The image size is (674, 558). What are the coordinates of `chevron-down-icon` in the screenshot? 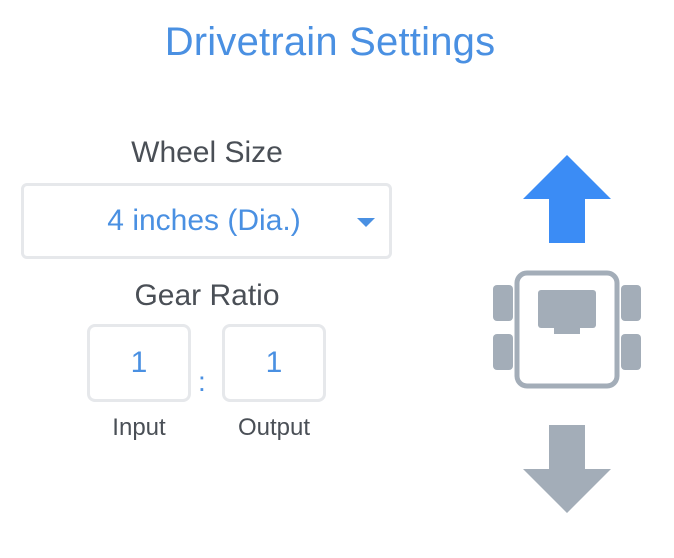 It's located at (366, 222).